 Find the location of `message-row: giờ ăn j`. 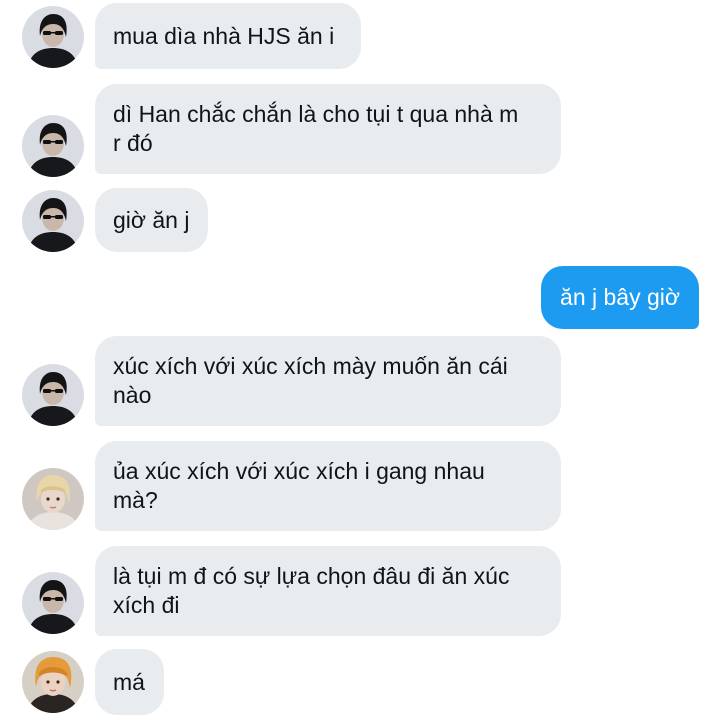

message-row: giờ ăn j is located at coordinates (360, 221).